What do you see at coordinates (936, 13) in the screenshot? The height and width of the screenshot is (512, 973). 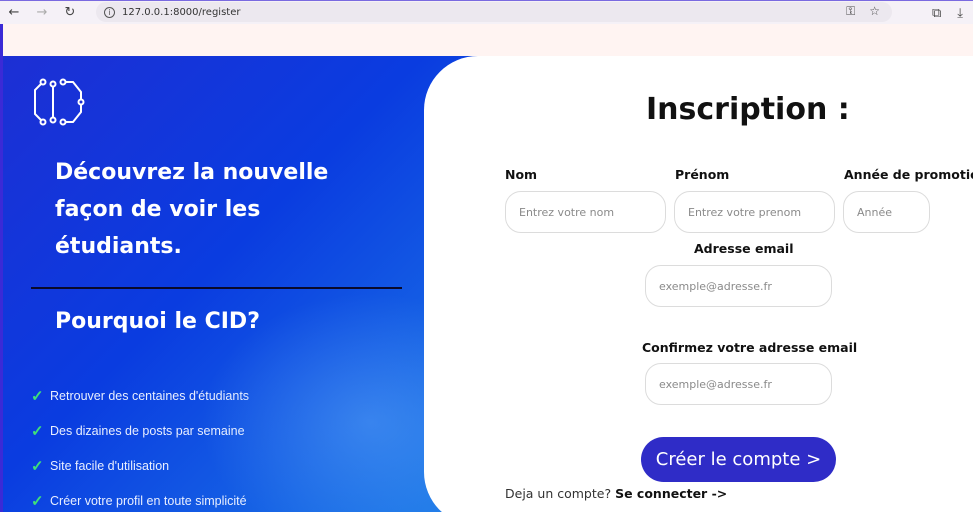 I see `extensions-icon: ⧉` at bounding box center [936, 13].